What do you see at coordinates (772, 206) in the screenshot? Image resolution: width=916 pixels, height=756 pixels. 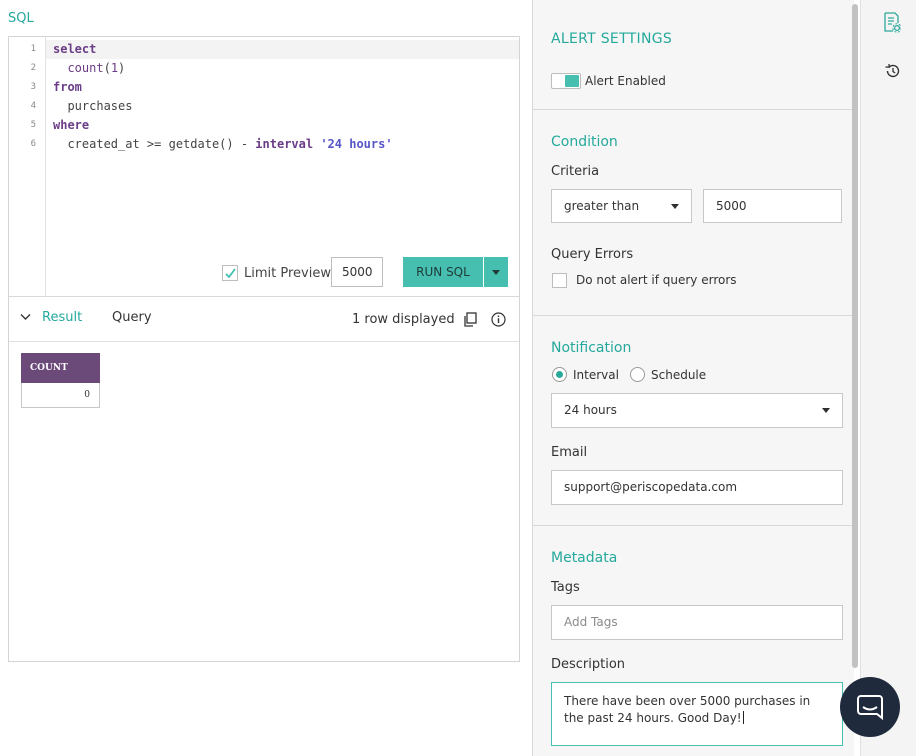 I see `criteria-value-input: 5000` at bounding box center [772, 206].